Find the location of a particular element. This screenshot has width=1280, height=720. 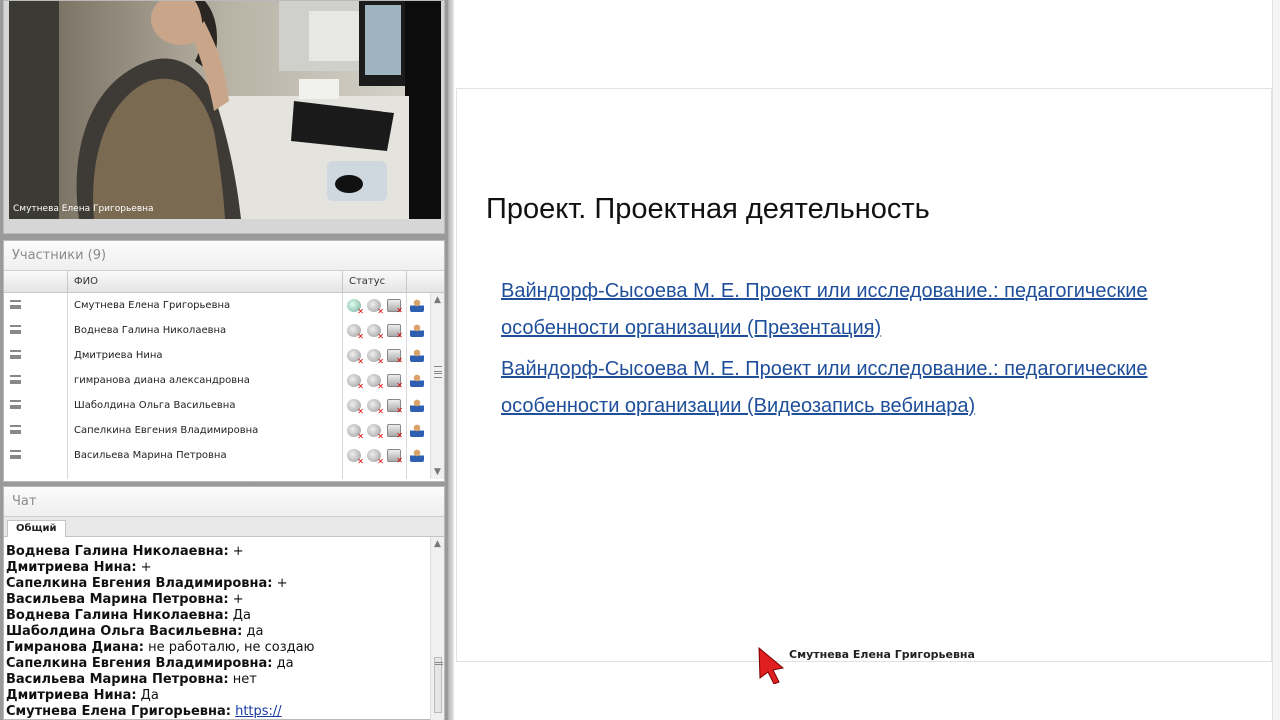

chat-author: Гимранова Диана: is located at coordinates (75, 647).